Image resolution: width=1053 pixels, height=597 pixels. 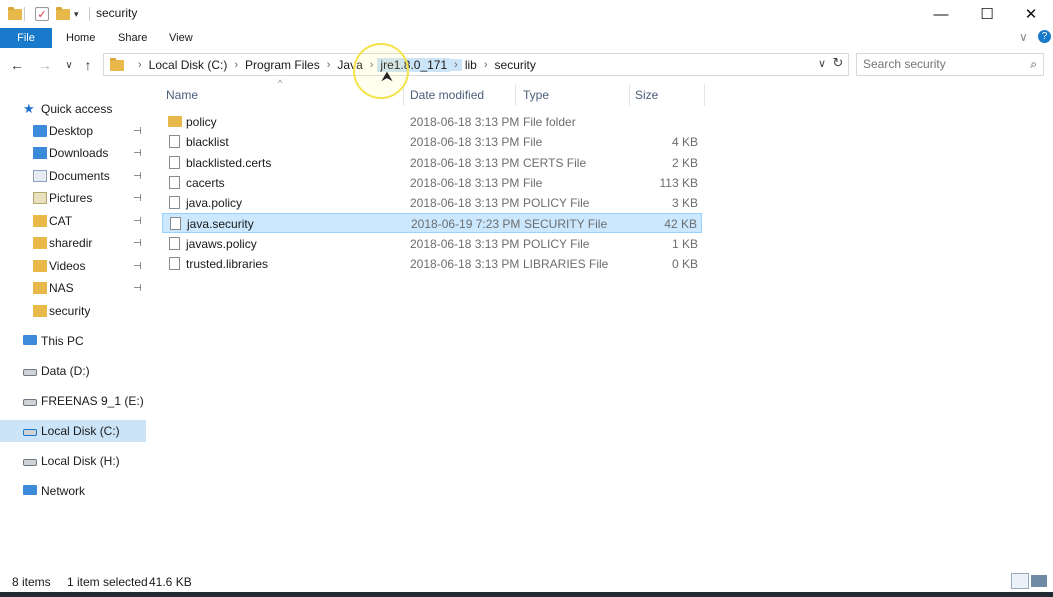 What do you see at coordinates (73, 288) in the screenshot?
I see `sidebar-item-nas: NAS ⊣` at bounding box center [73, 288].